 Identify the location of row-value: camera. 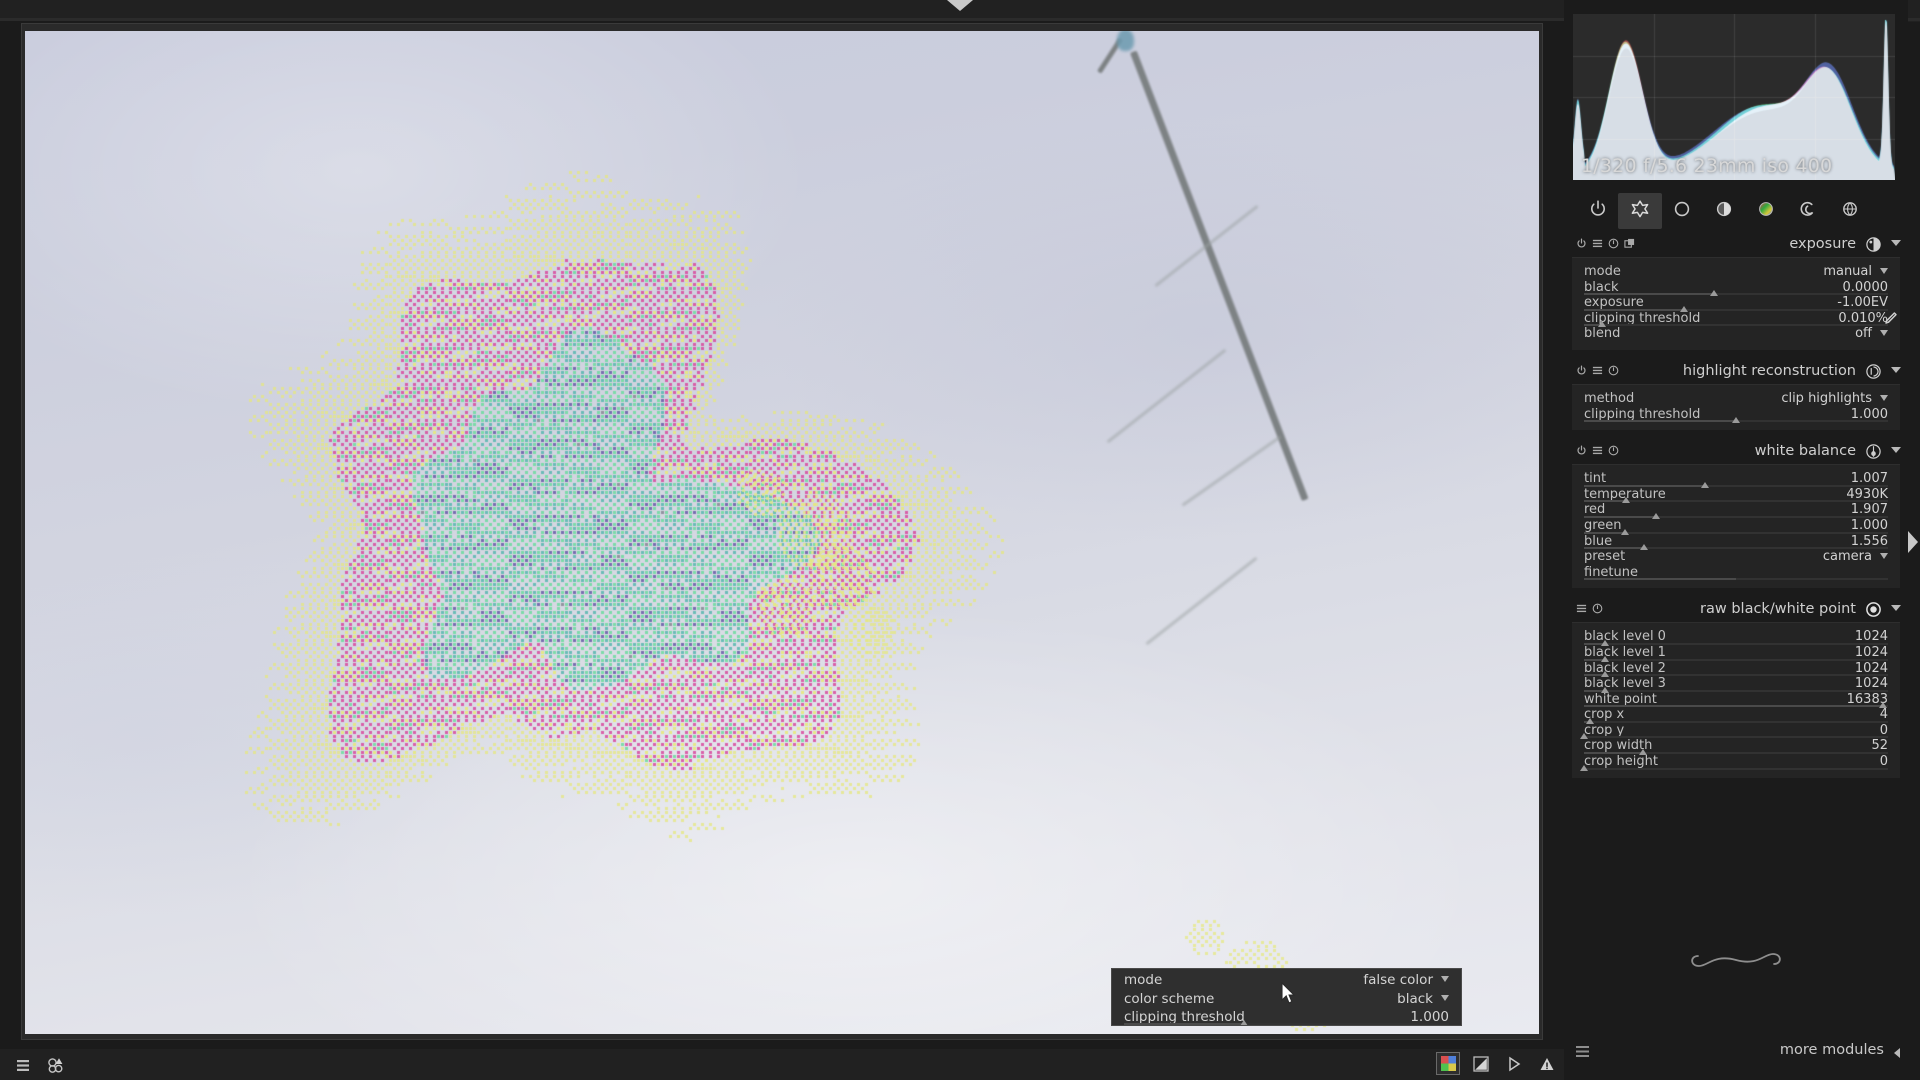
(1847, 557).